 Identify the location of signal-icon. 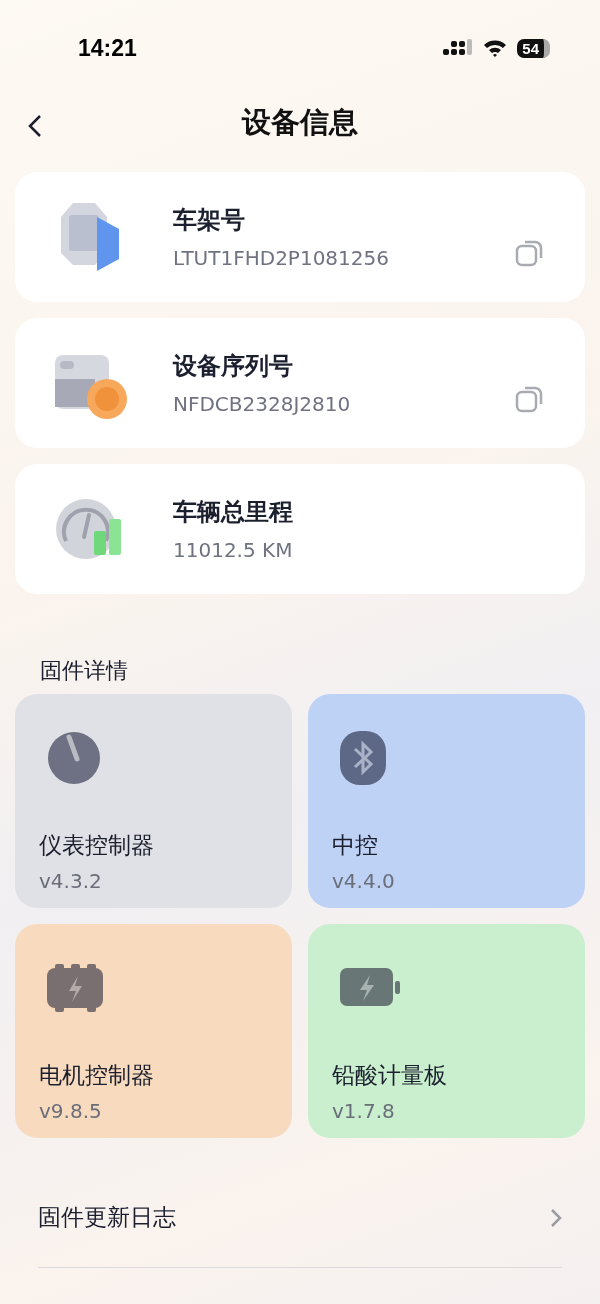
(458, 48).